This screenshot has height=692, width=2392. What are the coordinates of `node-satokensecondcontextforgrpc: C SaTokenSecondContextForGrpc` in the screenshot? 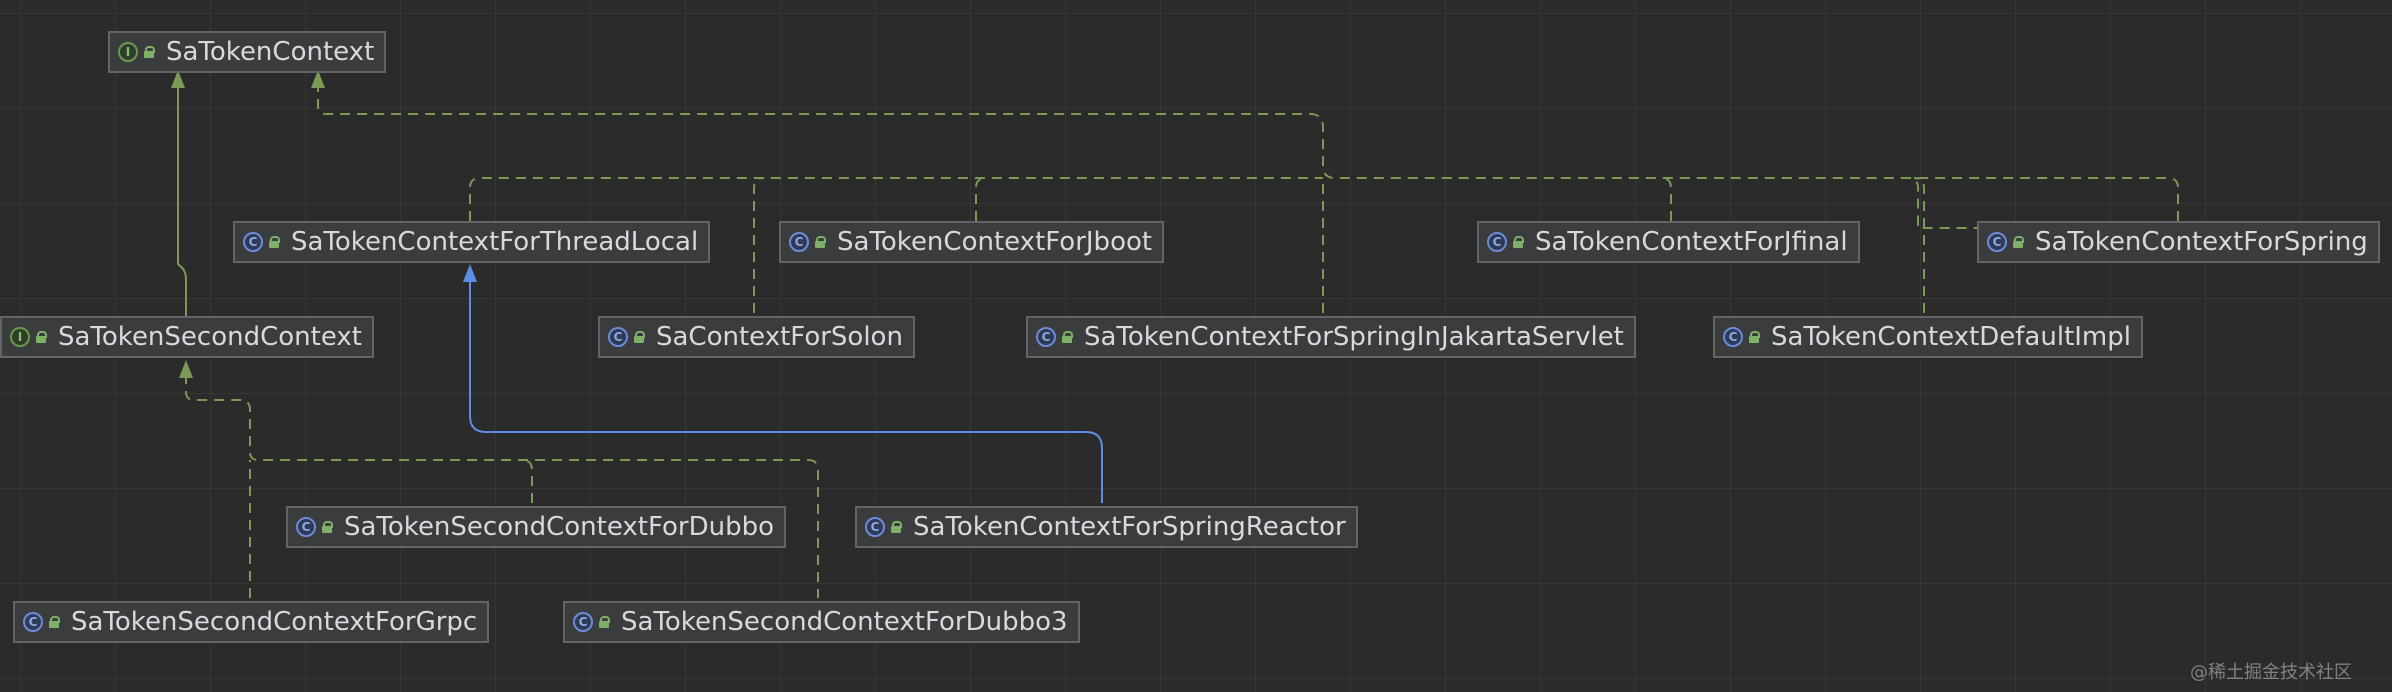 It's located at (251, 622).